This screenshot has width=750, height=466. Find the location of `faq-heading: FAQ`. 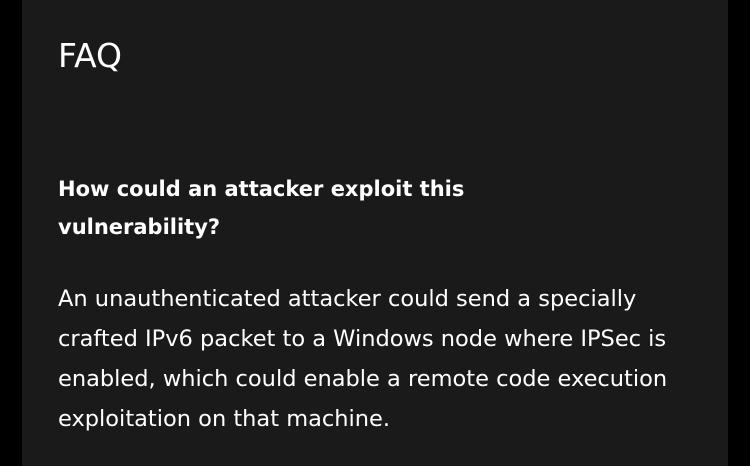

faq-heading: FAQ is located at coordinates (90, 55).